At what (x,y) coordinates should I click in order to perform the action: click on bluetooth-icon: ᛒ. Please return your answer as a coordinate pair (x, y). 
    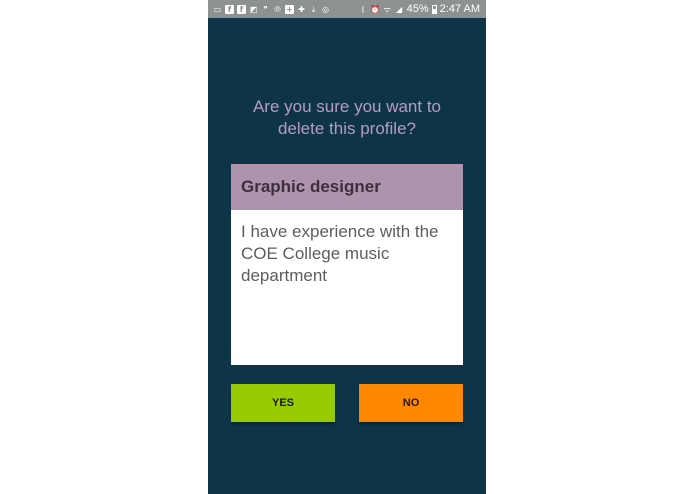
    Looking at the image, I should click on (363, 9).